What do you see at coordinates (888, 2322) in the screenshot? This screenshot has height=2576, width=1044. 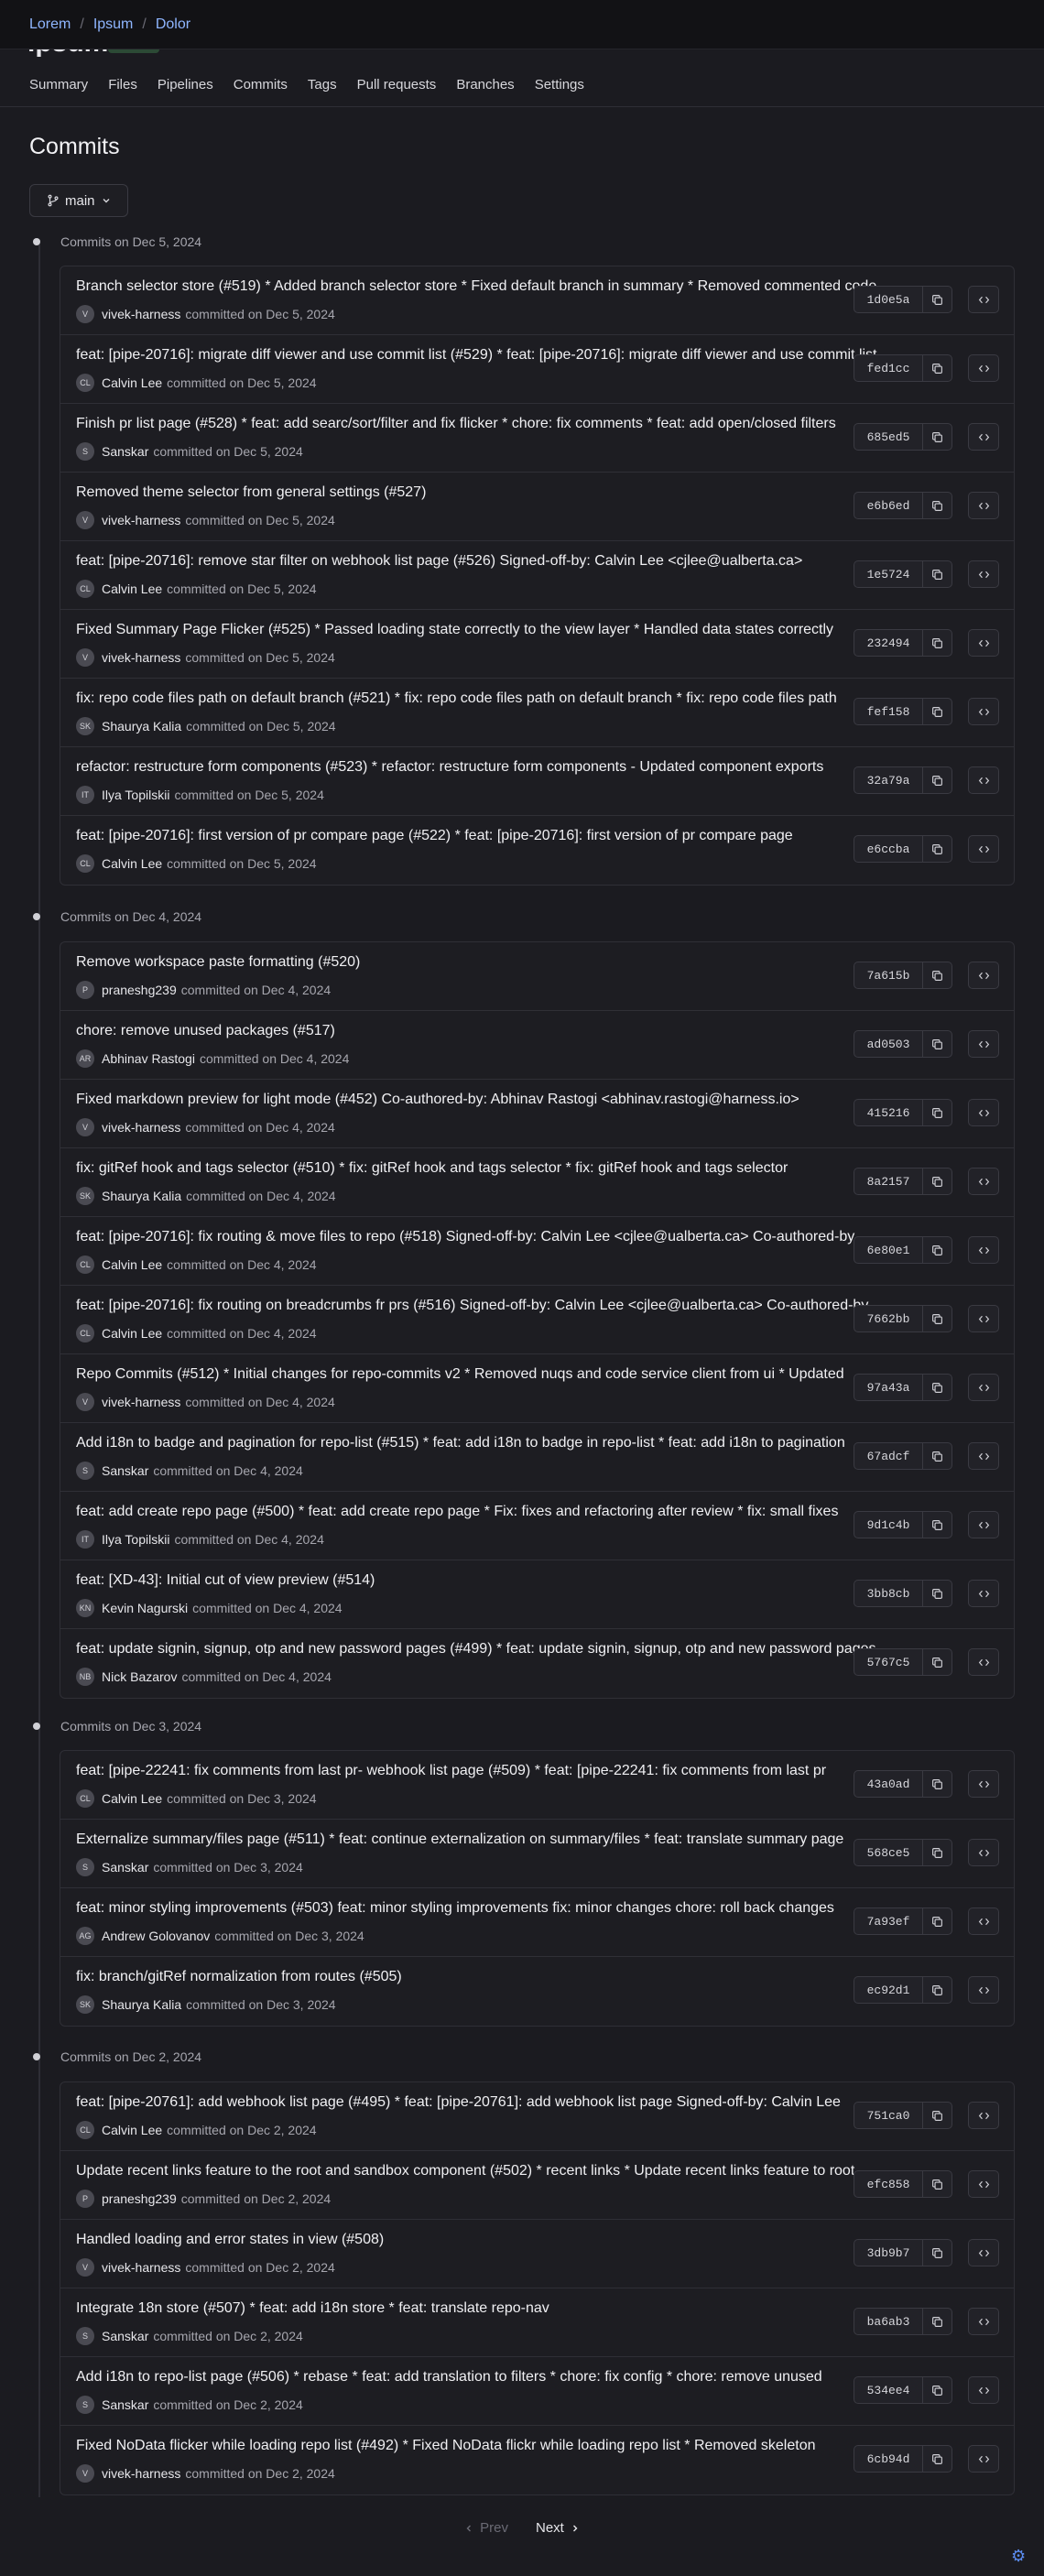 I see `commit-sha: ba6ab3` at bounding box center [888, 2322].